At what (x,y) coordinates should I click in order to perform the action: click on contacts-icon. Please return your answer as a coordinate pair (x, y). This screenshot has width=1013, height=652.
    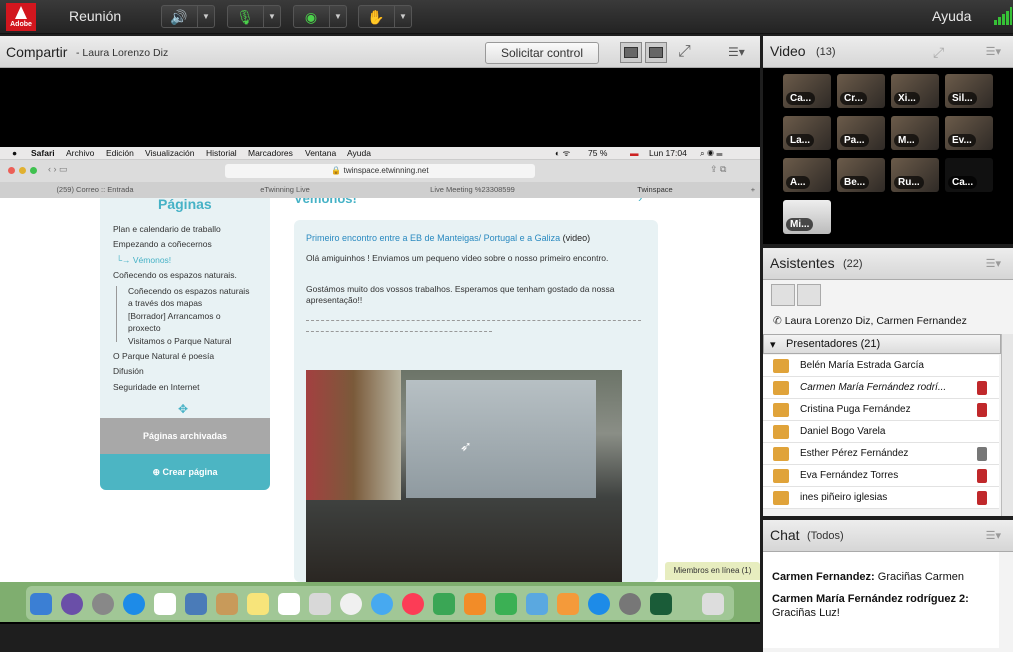
    Looking at the image, I should click on (227, 604).